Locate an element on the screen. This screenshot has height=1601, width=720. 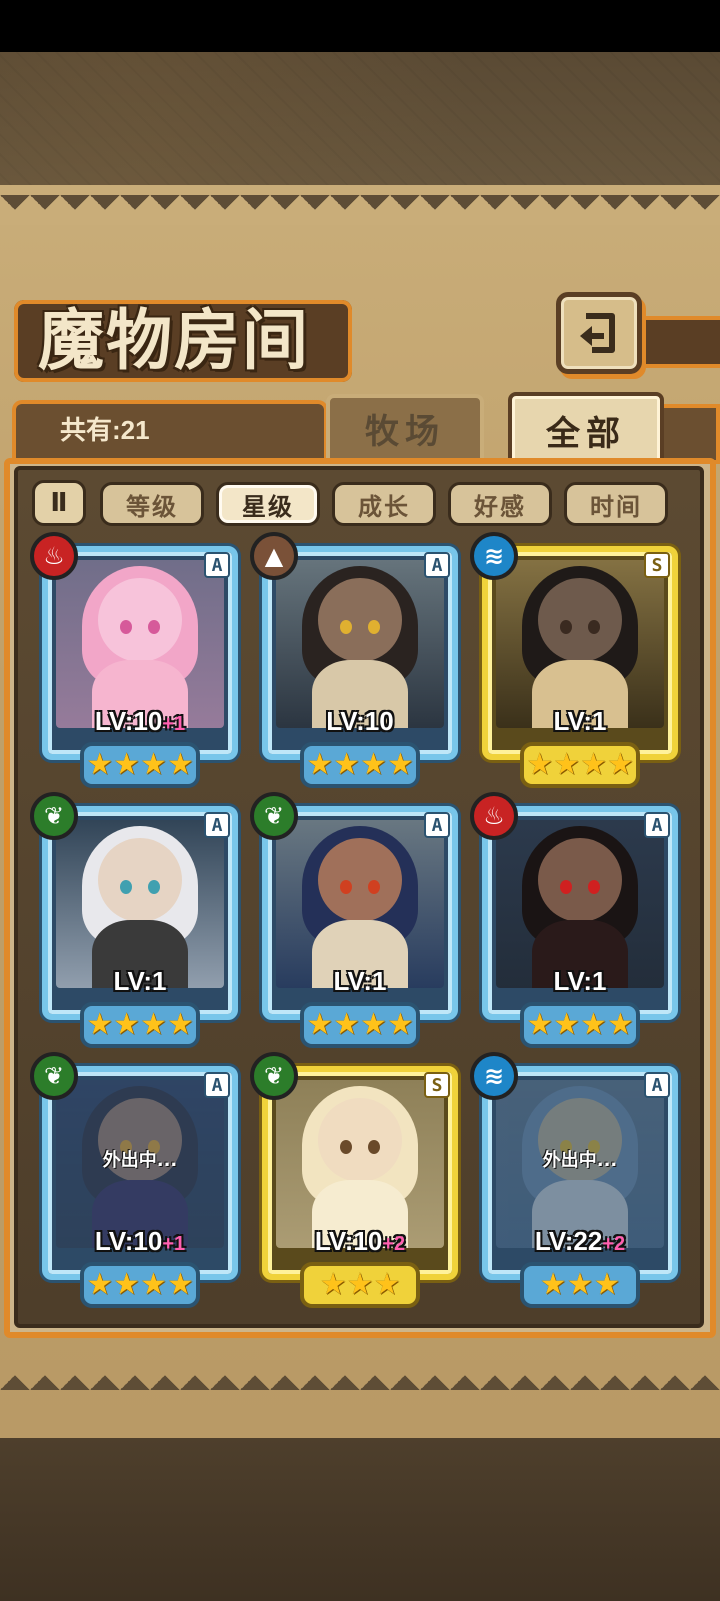
filter-level: 等级 is located at coordinates (152, 504).